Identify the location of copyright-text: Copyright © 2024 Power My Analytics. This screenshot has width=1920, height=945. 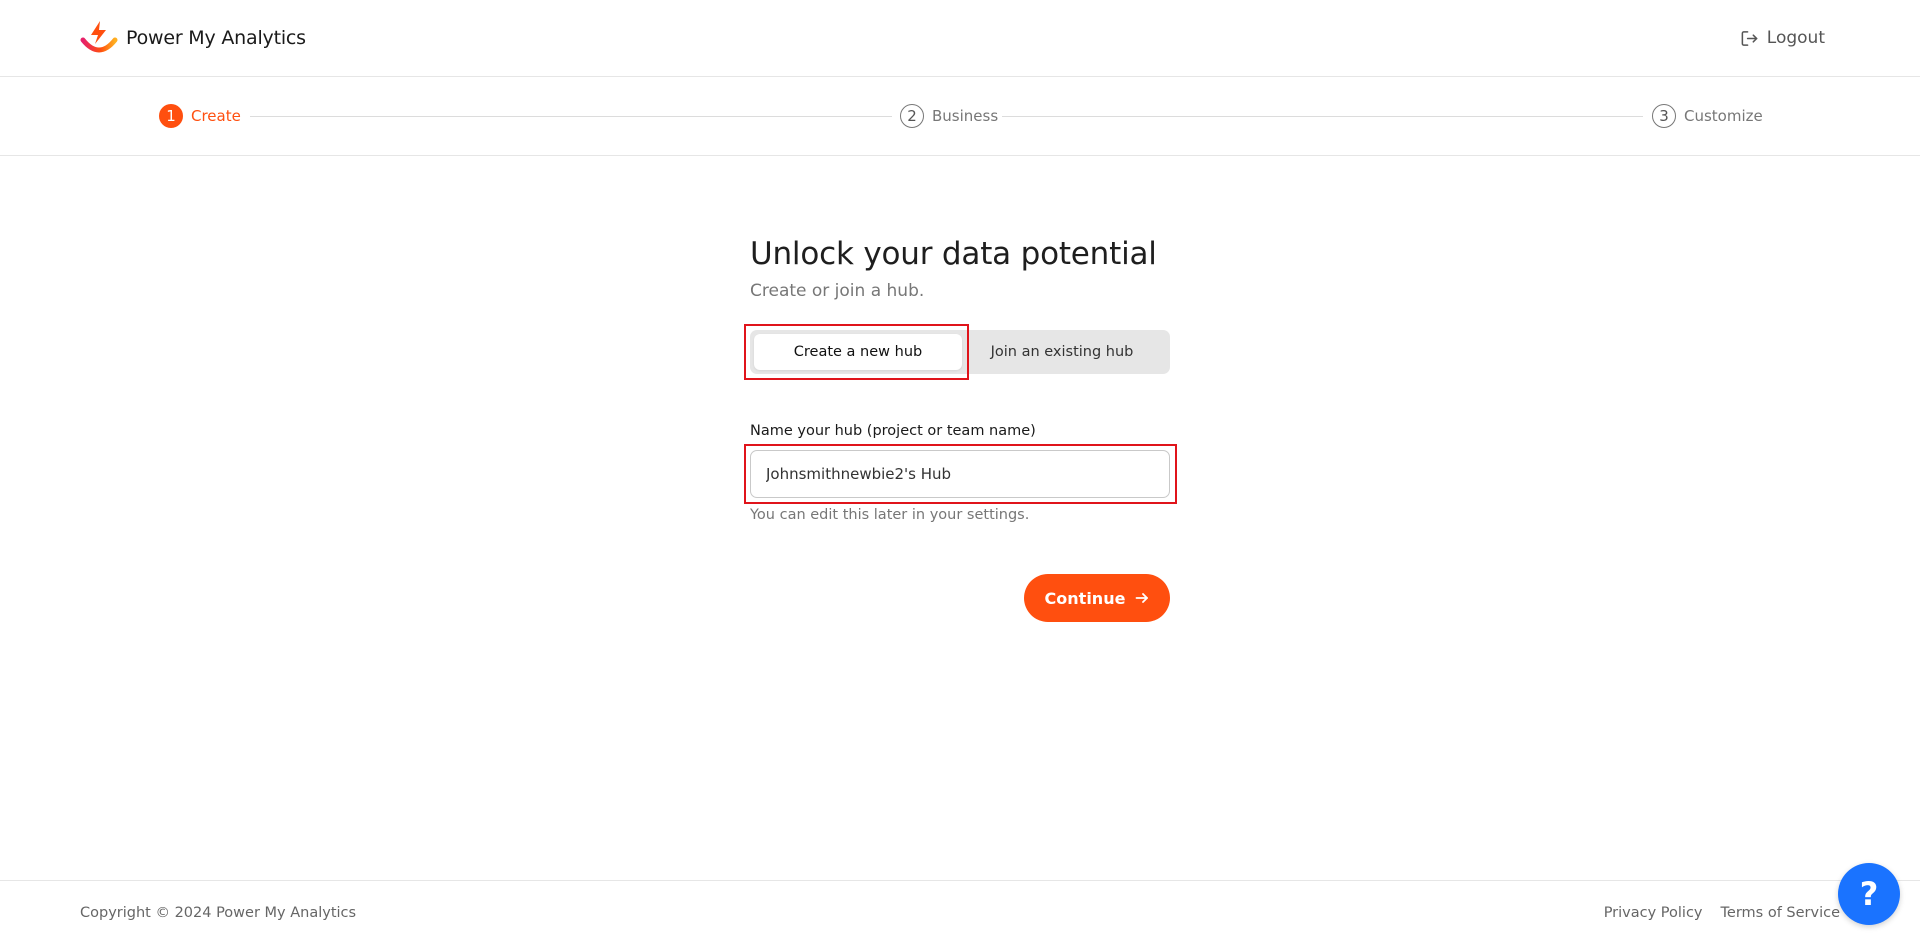
(218, 913).